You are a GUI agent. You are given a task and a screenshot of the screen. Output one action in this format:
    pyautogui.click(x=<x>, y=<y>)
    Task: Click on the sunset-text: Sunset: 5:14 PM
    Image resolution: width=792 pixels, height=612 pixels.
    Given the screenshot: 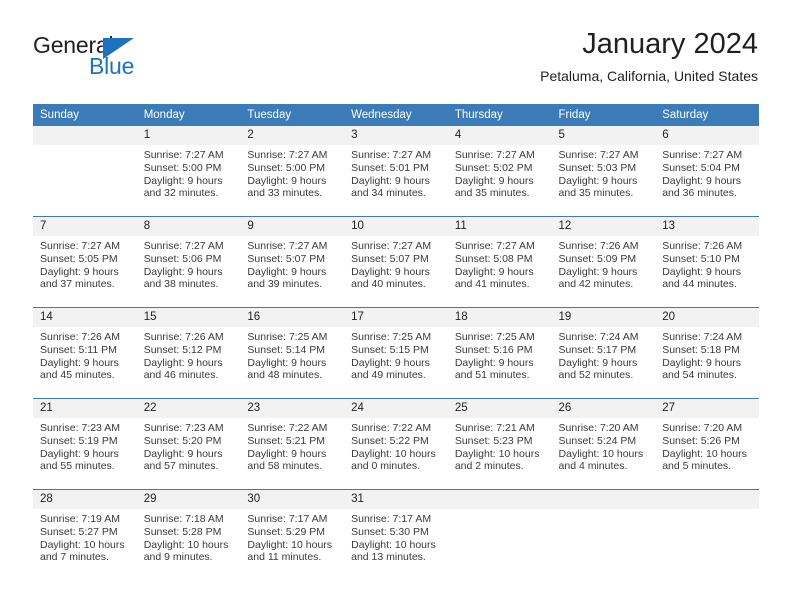 What is the action you would take?
    pyautogui.click(x=286, y=349)
    